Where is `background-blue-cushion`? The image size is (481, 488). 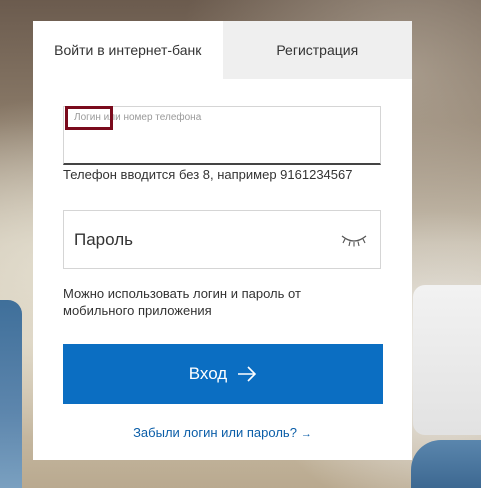 background-blue-cushion is located at coordinates (11, 394).